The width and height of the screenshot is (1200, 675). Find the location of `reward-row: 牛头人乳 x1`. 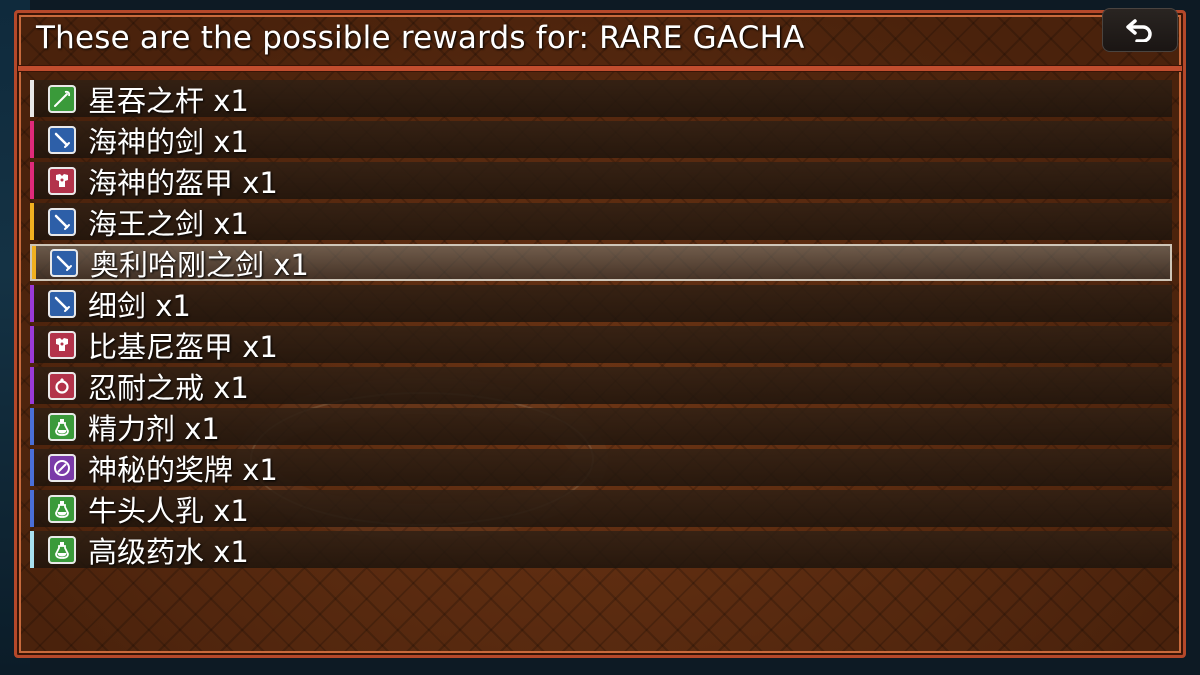

reward-row: 牛头人乳 x1 is located at coordinates (601, 509).